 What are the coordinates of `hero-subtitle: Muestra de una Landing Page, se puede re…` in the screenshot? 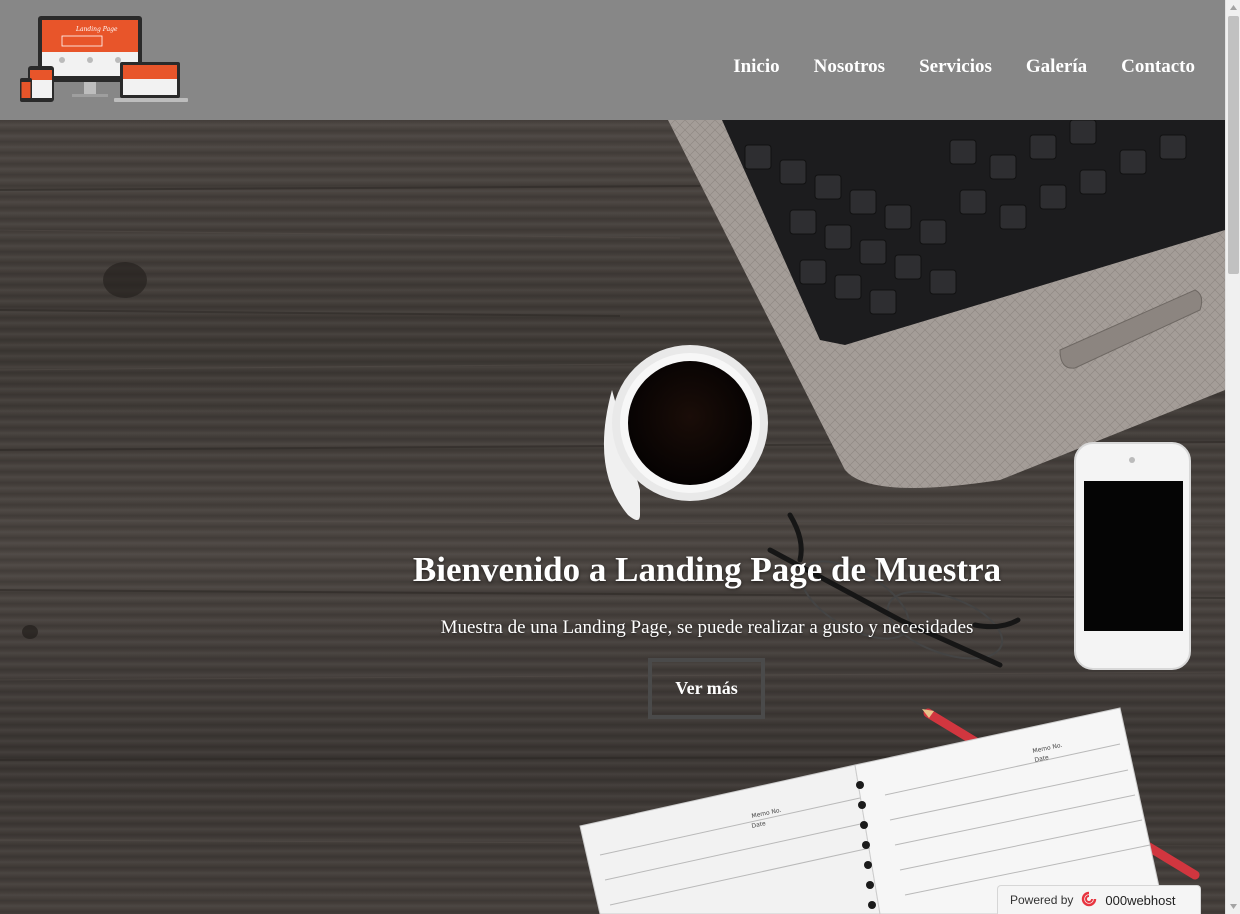 It's located at (707, 627).